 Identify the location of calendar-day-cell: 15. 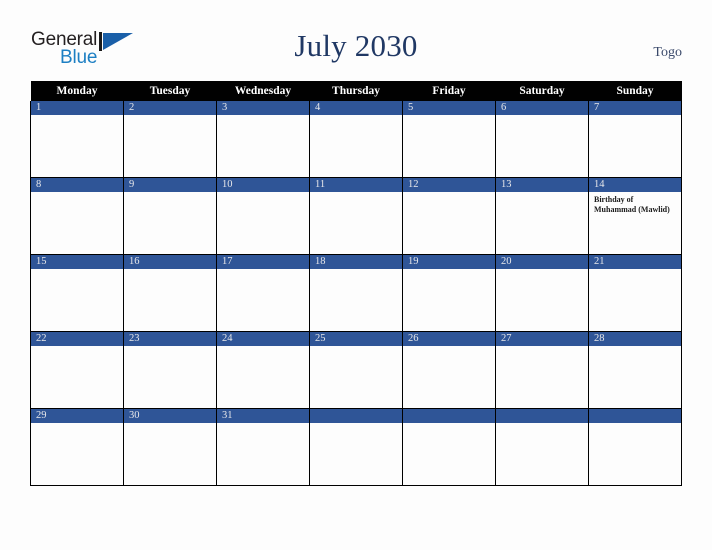
(77, 293).